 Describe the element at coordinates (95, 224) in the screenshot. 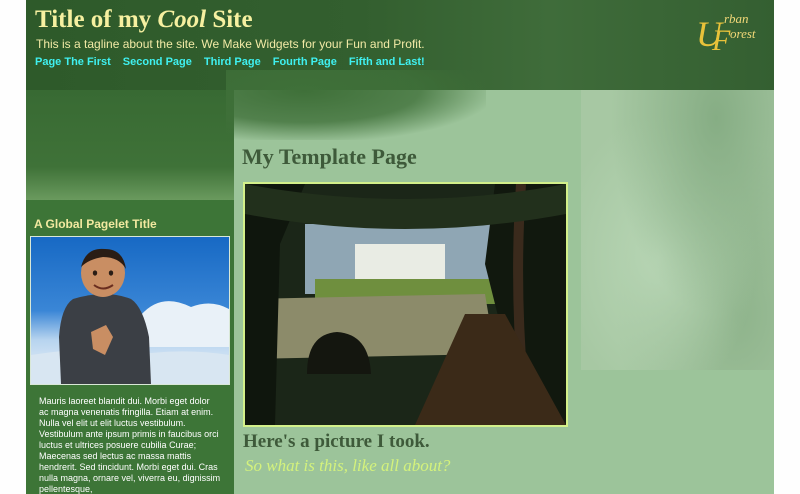

I see `pagelet-title: A Global Pagelet Title` at that location.